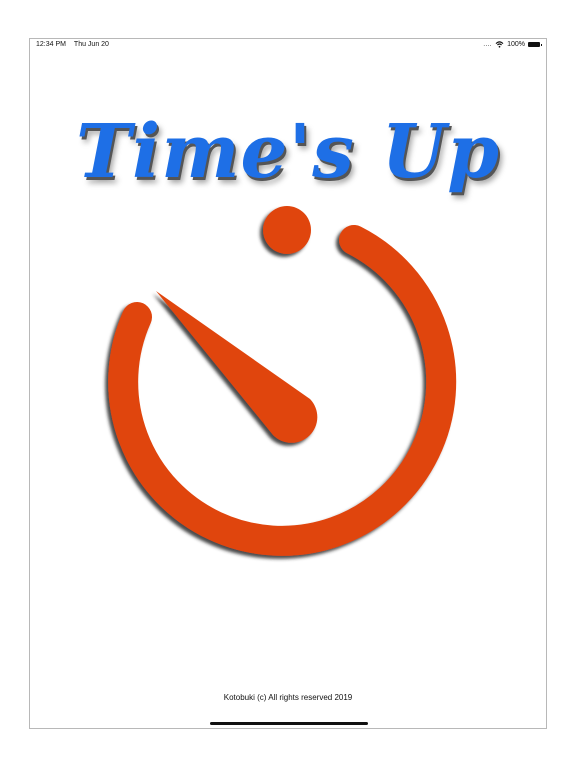  Describe the element at coordinates (91, 44) in the screenshot. I see `status-date: Thu Jun 20` at that location.